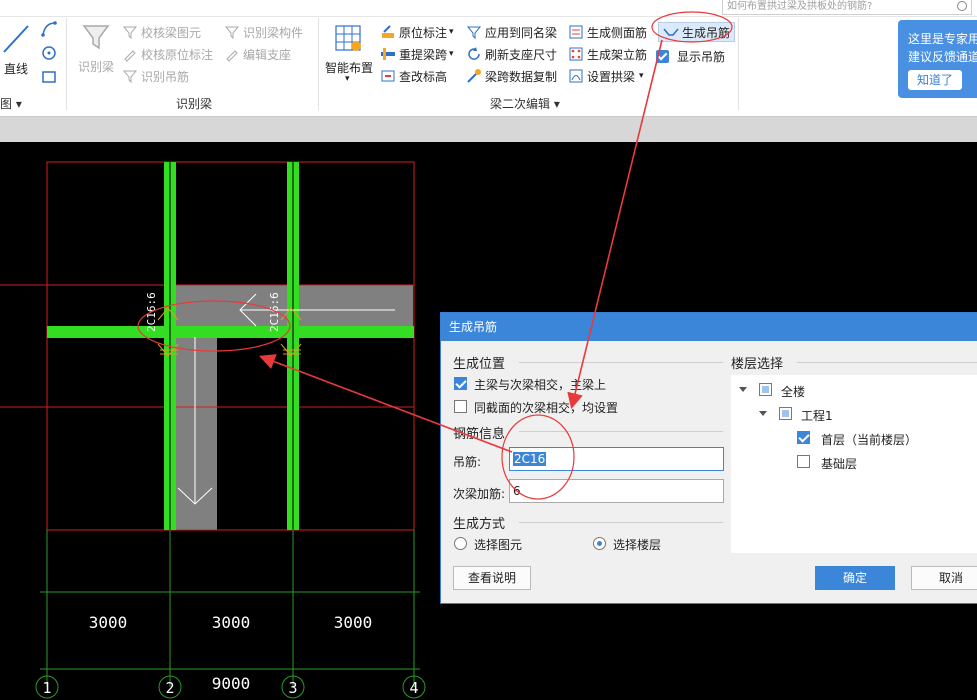 The width and height of the screenshot is (977, 700). What do you see at coordinates (765, 389) in the screenshot?
I see `all-floors-checkbox` at bounding box center [765, 389].